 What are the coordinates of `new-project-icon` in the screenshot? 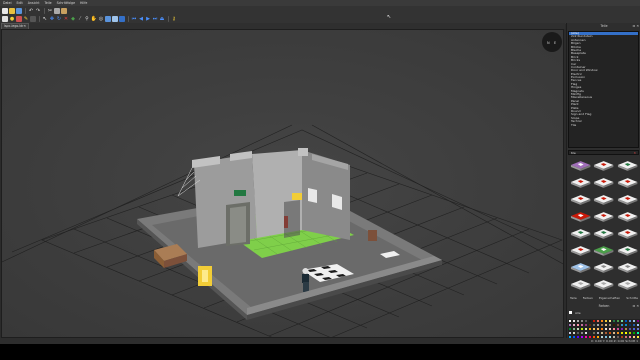 It's located at (5, 19).